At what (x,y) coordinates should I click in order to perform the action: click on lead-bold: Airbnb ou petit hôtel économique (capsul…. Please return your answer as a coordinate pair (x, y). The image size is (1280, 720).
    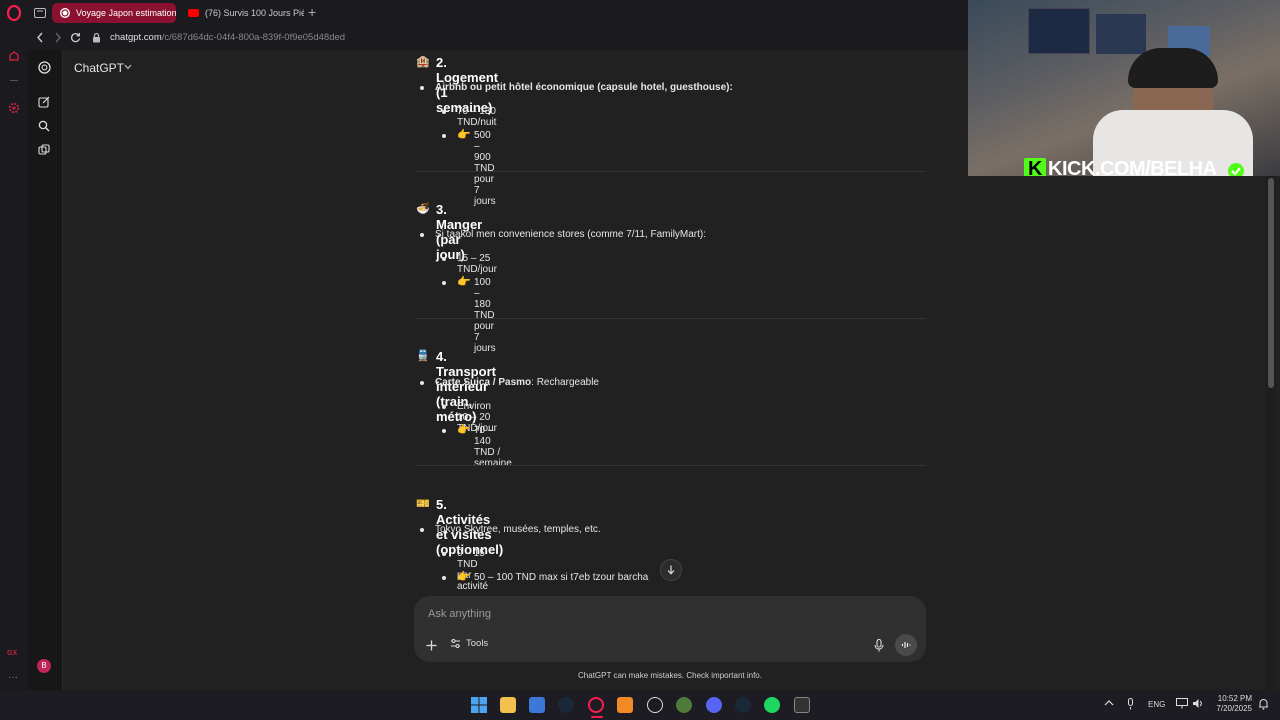
    Looking at the image, I should click on (584, 87).